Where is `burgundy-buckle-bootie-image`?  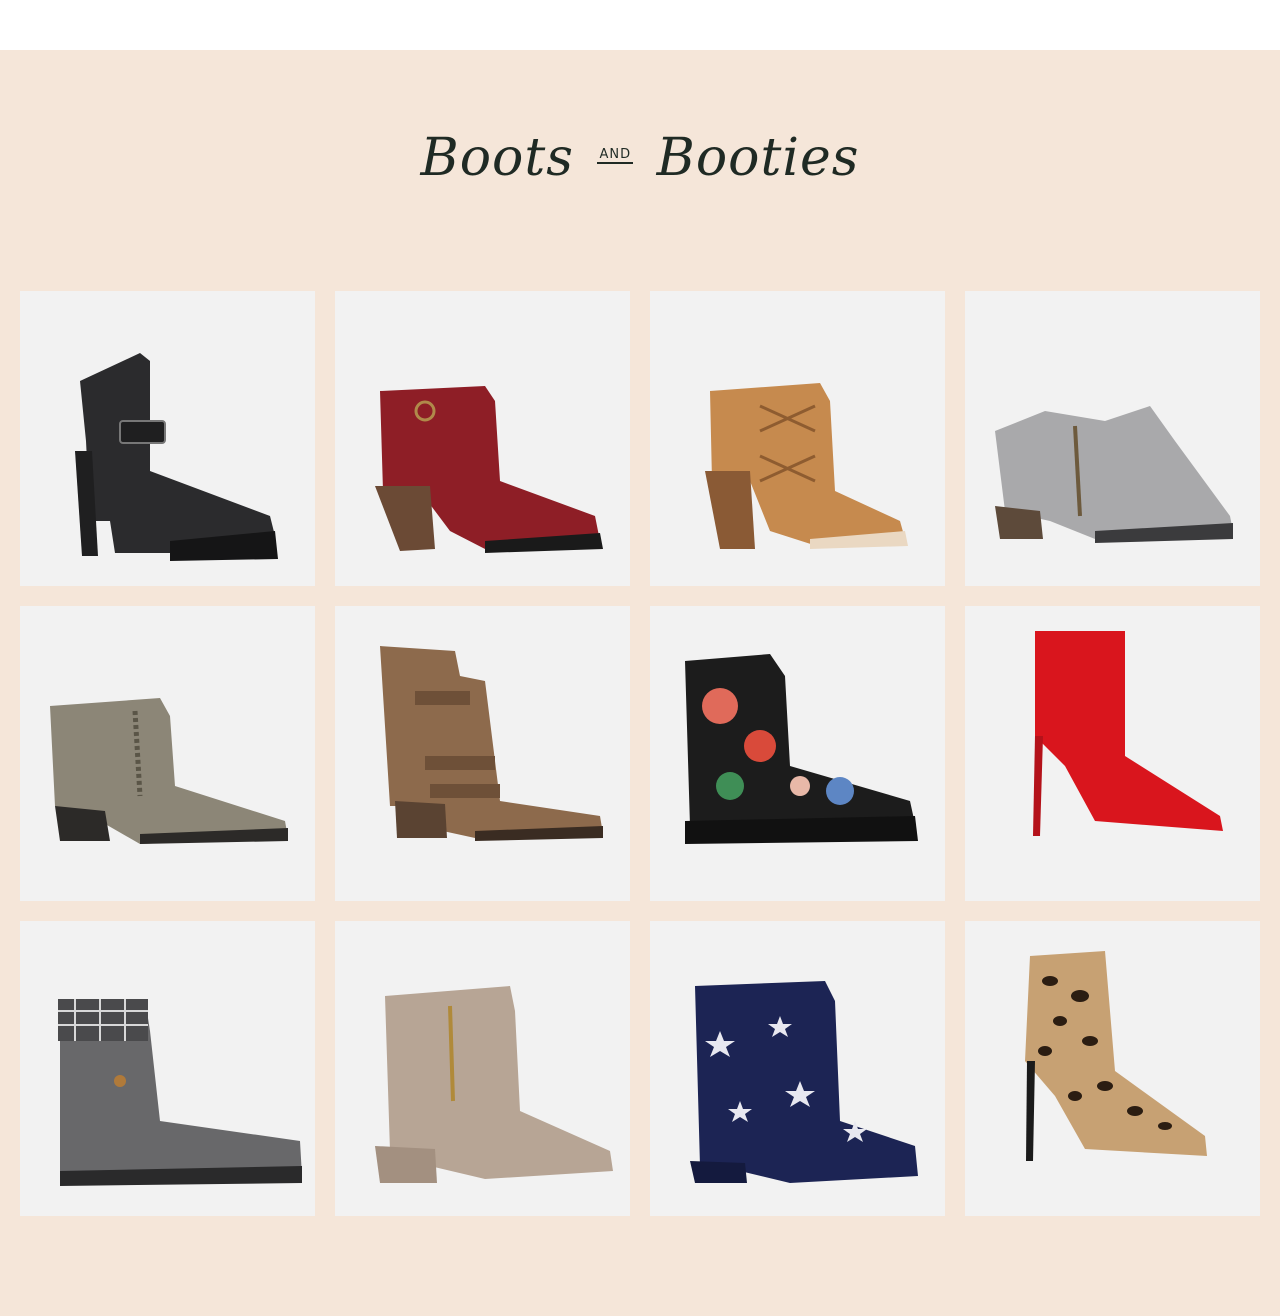
burgundy-buckle-bootie-image is located at coordinates (489, 469).